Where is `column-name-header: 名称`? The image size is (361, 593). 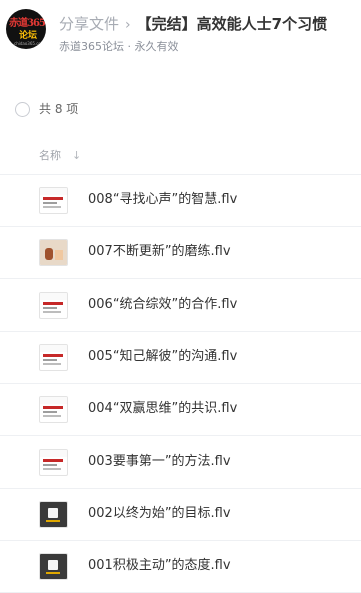
column-name-header: 名称 is located at coordinates (50, 156).